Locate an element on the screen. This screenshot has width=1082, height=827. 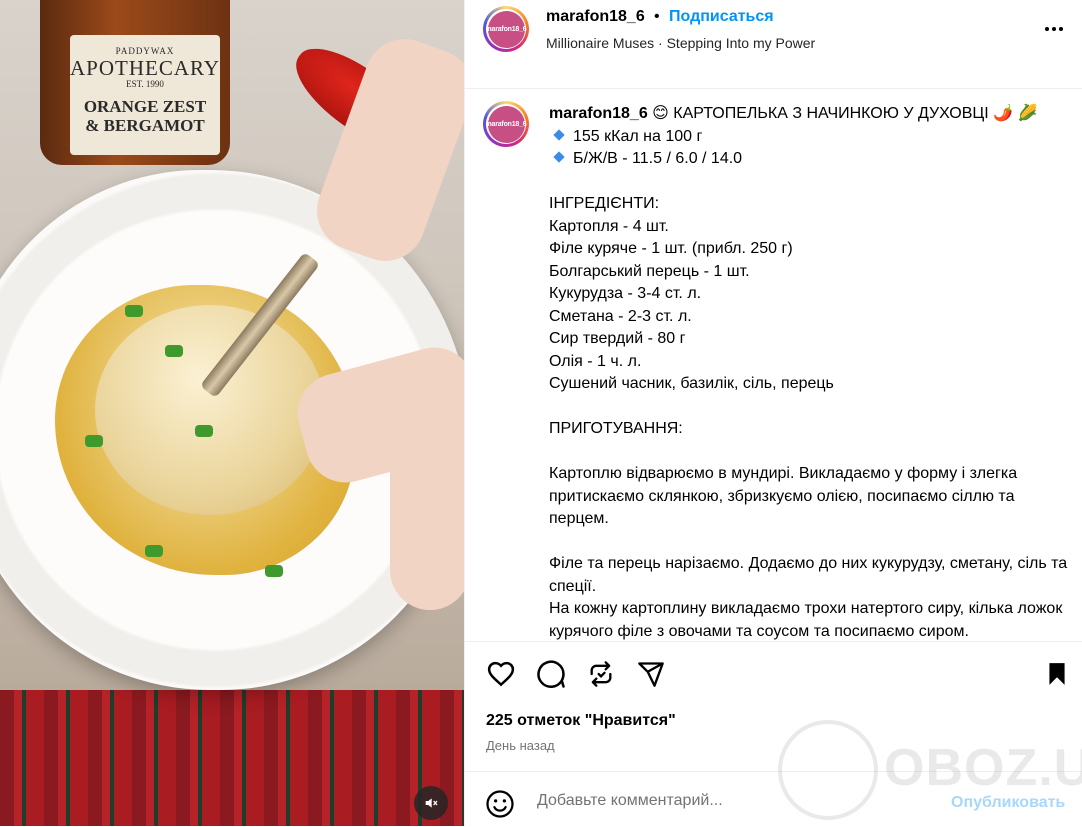
save-button is located at coordinates (1057, 674).